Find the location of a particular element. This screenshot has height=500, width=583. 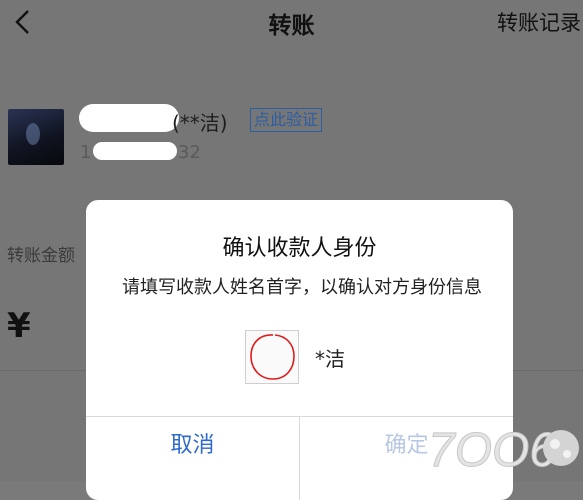

watermark-text: 7OO6 is located at coordinates (492, 450).